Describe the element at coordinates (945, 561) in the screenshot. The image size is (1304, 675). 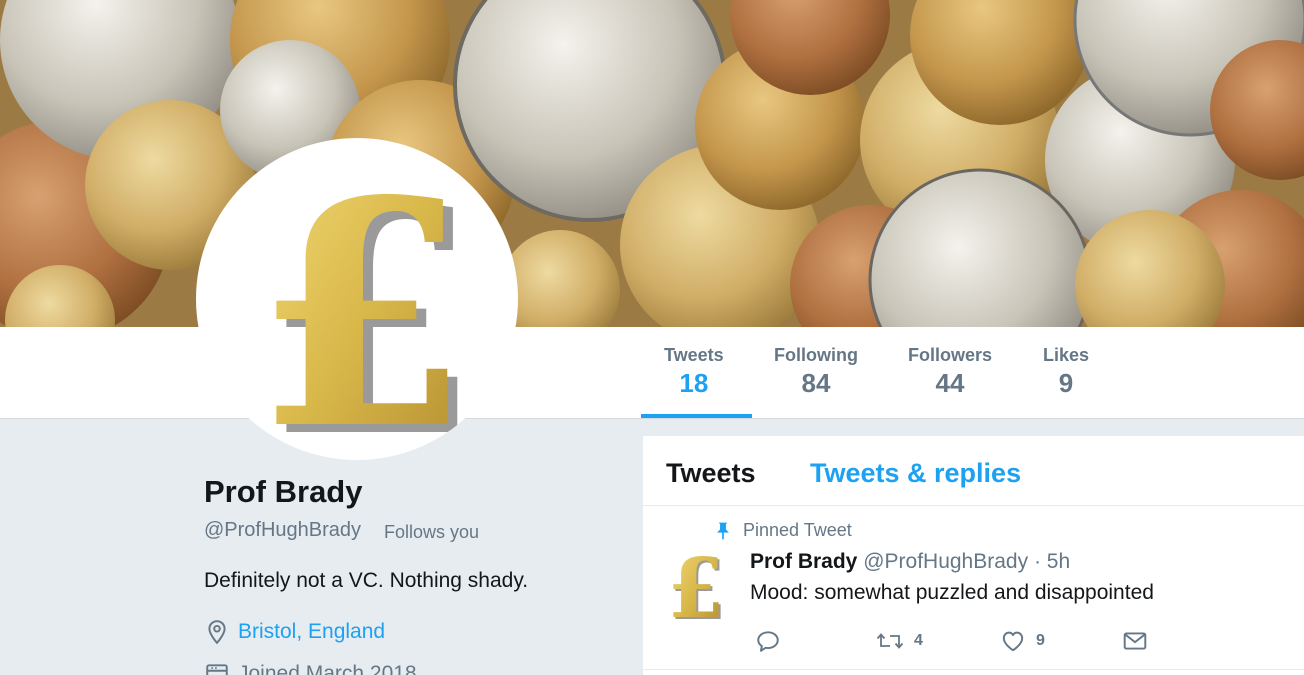
I see `tweet-author-handle: @ProfHughBrady` at that location.